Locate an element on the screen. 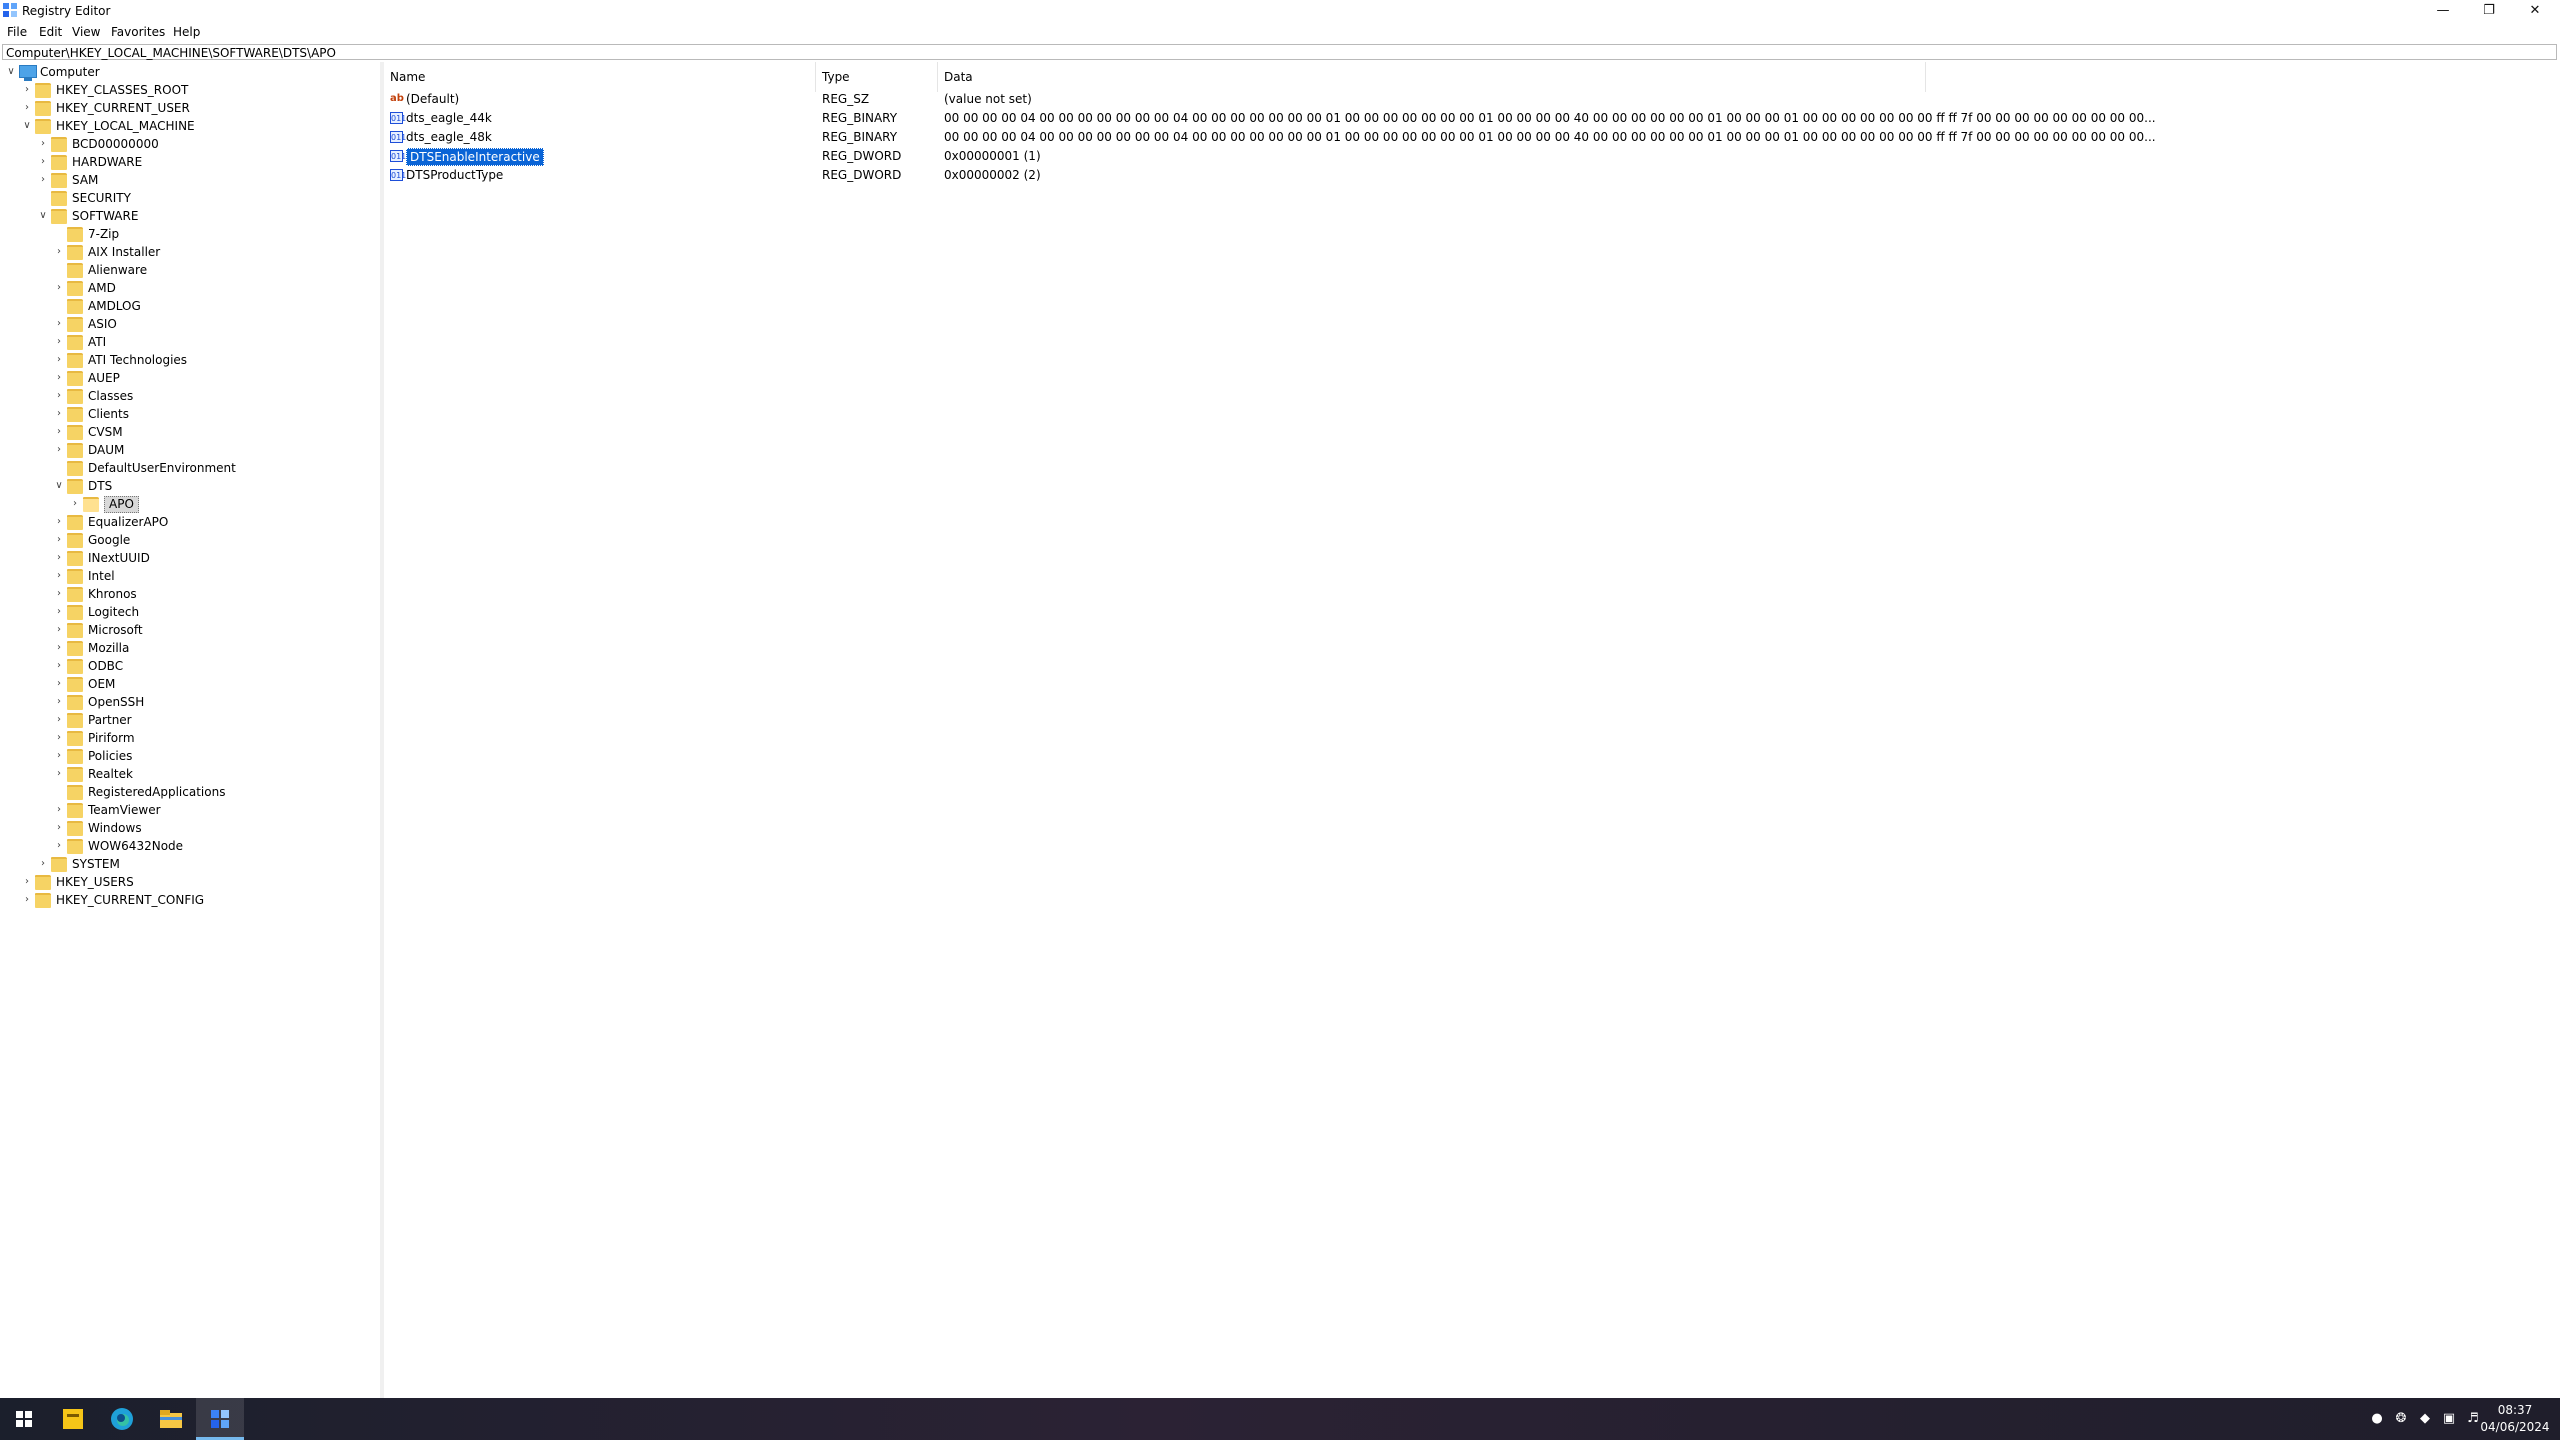  tree-node: RegisteredApplications is located at coordinates (190, 792).